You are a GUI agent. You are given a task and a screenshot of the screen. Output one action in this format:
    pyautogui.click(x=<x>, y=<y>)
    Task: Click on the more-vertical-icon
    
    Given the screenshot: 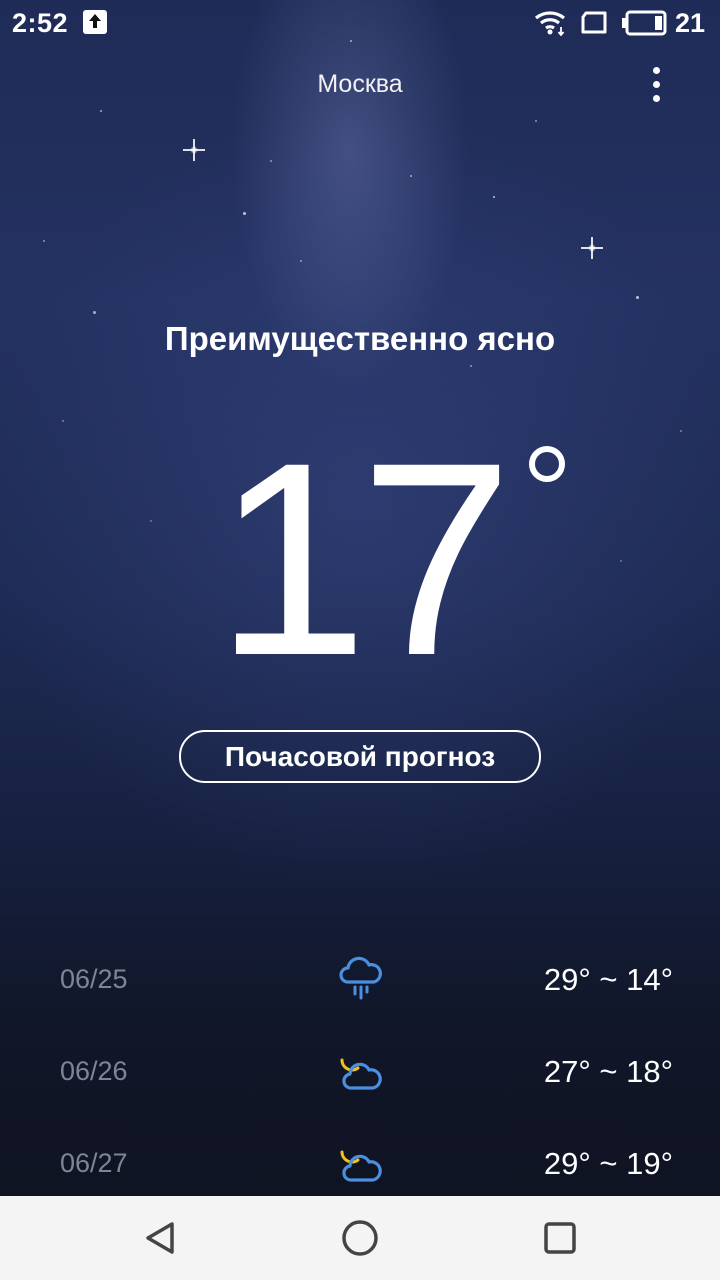 What is the action you would take?
    pyautogui.click(x=656, y=85)
    